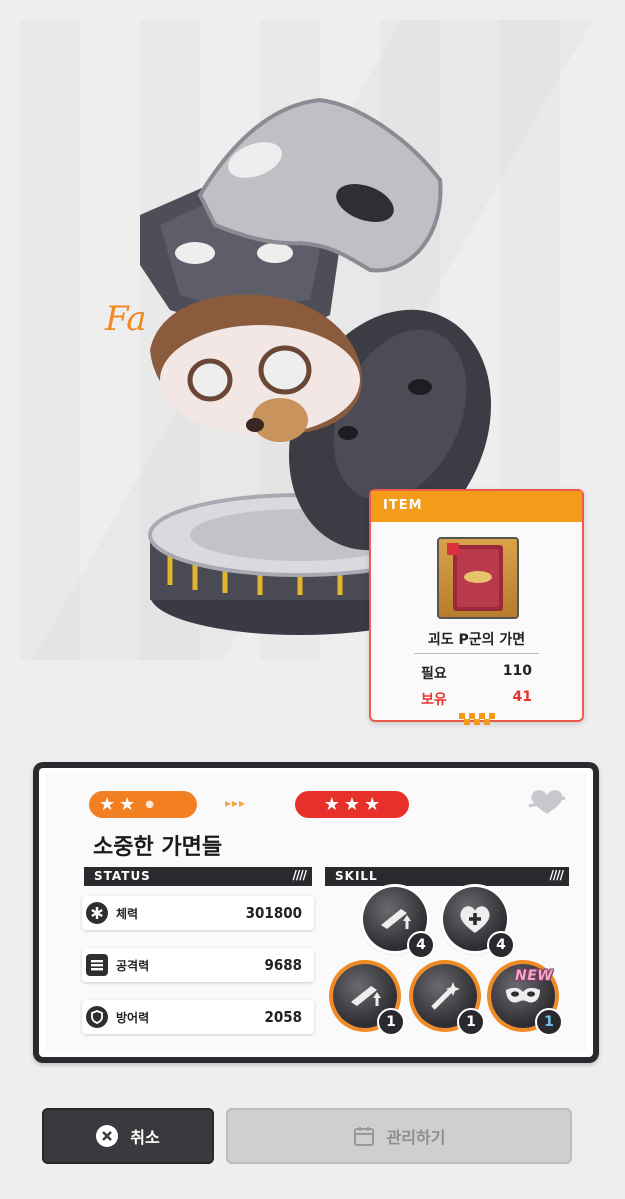 Image resolution: width=625 pixels, height=1199 pixels. Describe the element at coordinates (198, 965) in the screenshot. I see `stat-row-attack: 공격력 9688` at that location.